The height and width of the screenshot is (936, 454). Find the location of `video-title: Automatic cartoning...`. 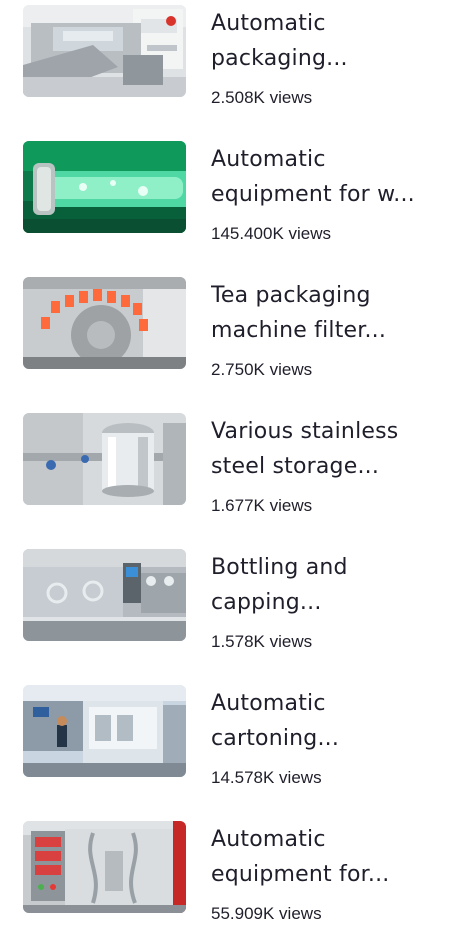

video-title: Automatic cartoning... is located at coordinates (327, 721).